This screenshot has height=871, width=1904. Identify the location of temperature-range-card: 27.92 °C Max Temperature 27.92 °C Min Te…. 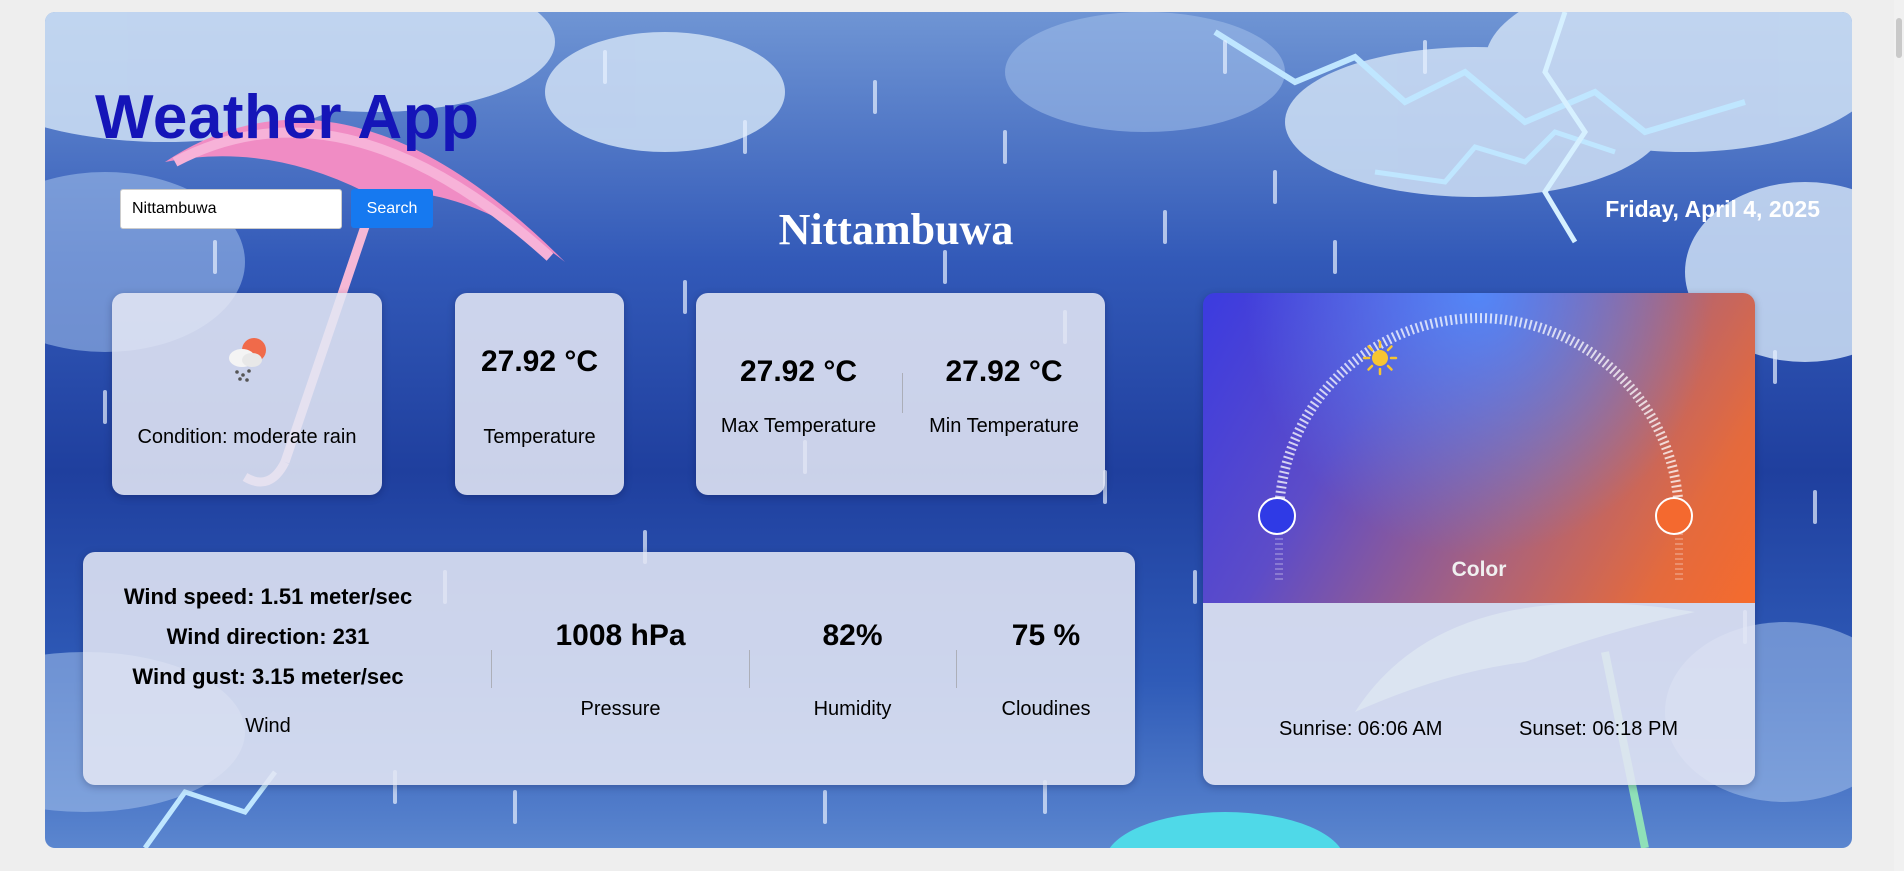
(900, 394).